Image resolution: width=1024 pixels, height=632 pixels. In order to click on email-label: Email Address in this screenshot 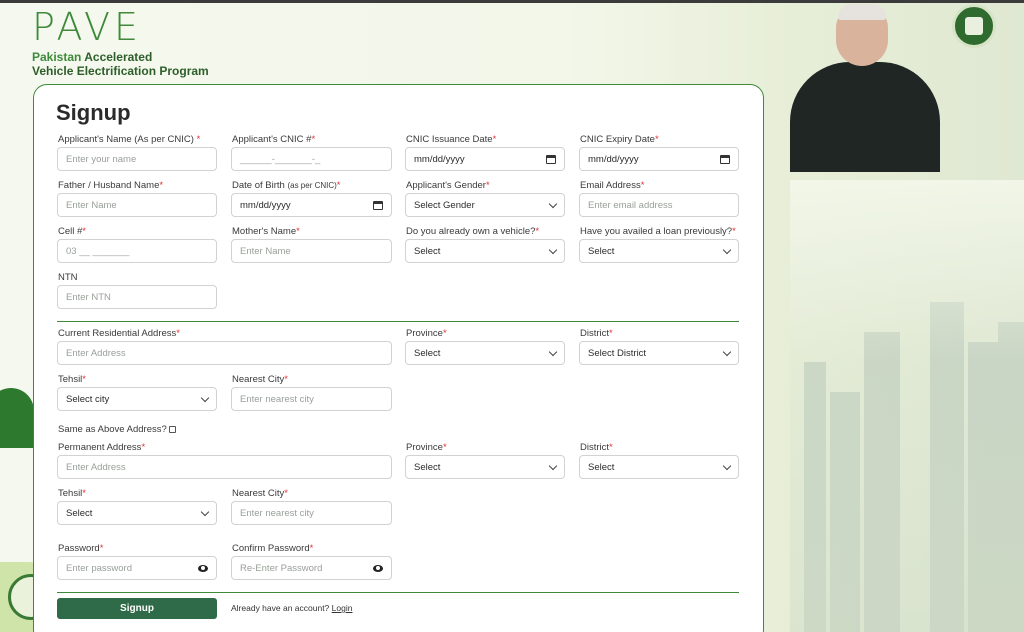, I will do `click(610, 185)`.